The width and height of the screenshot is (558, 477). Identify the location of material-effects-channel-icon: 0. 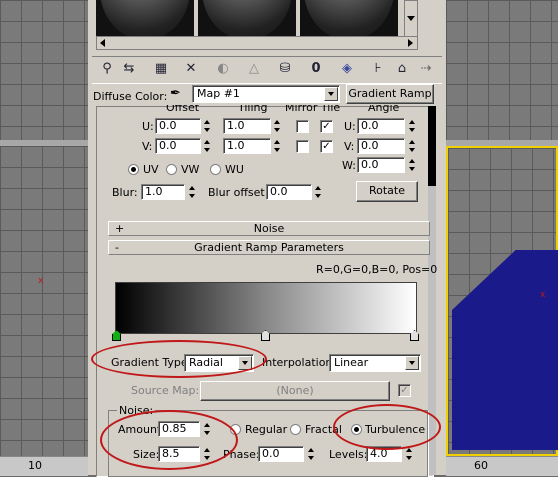
(316, 69).